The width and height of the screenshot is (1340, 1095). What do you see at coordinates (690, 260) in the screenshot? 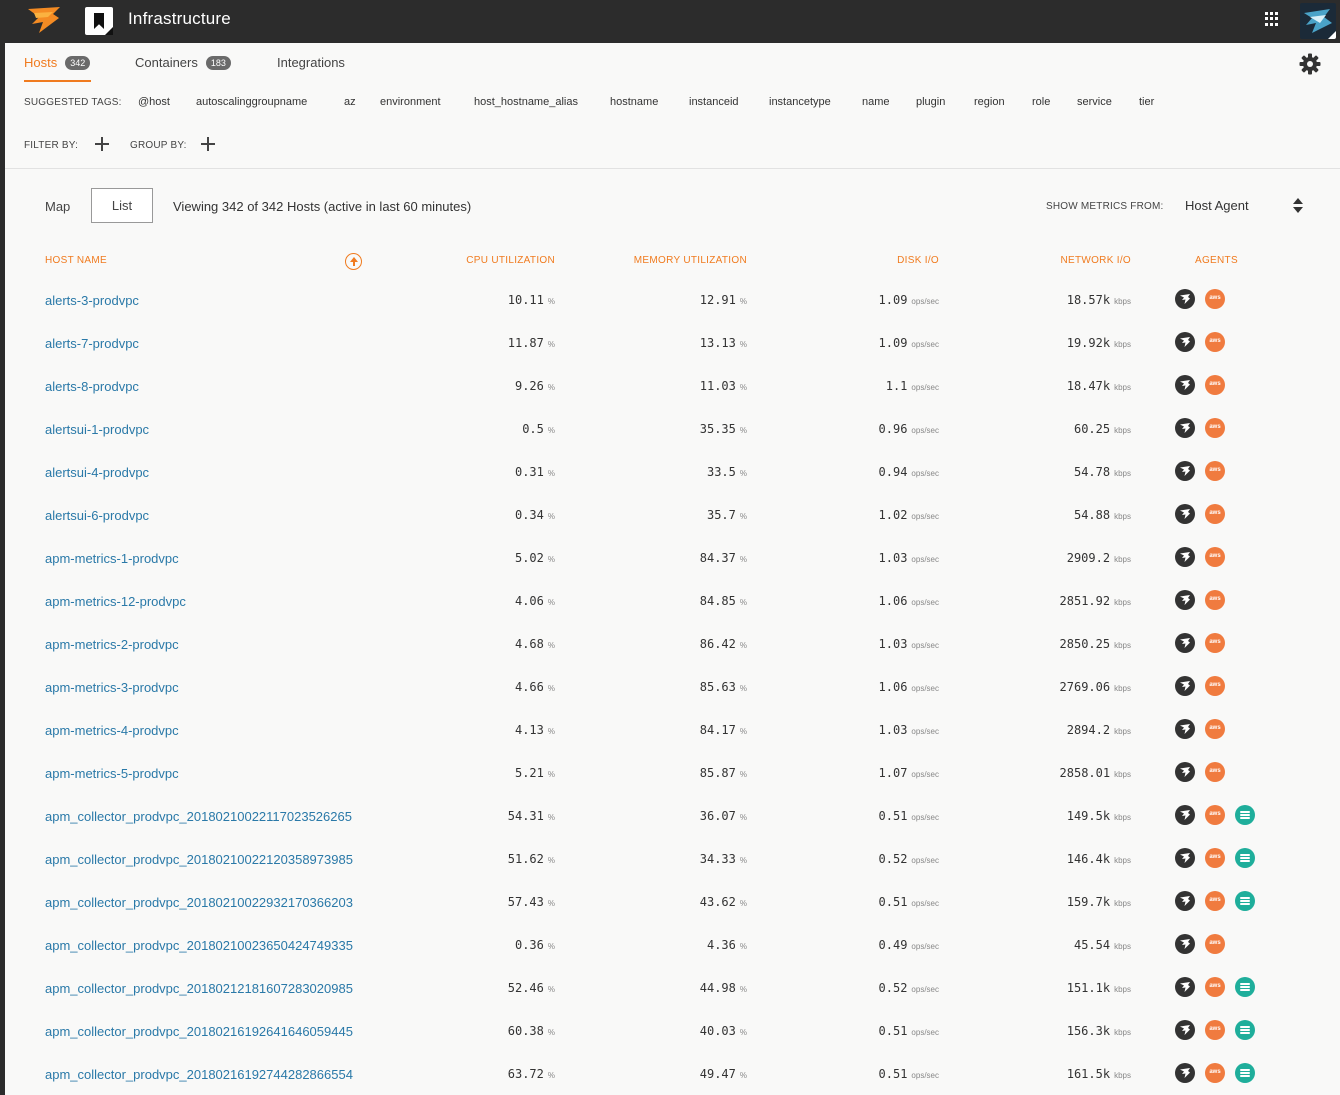
I see `column-header-memory: MEMORY UTILIZATION` at bounding box center [690, 260].